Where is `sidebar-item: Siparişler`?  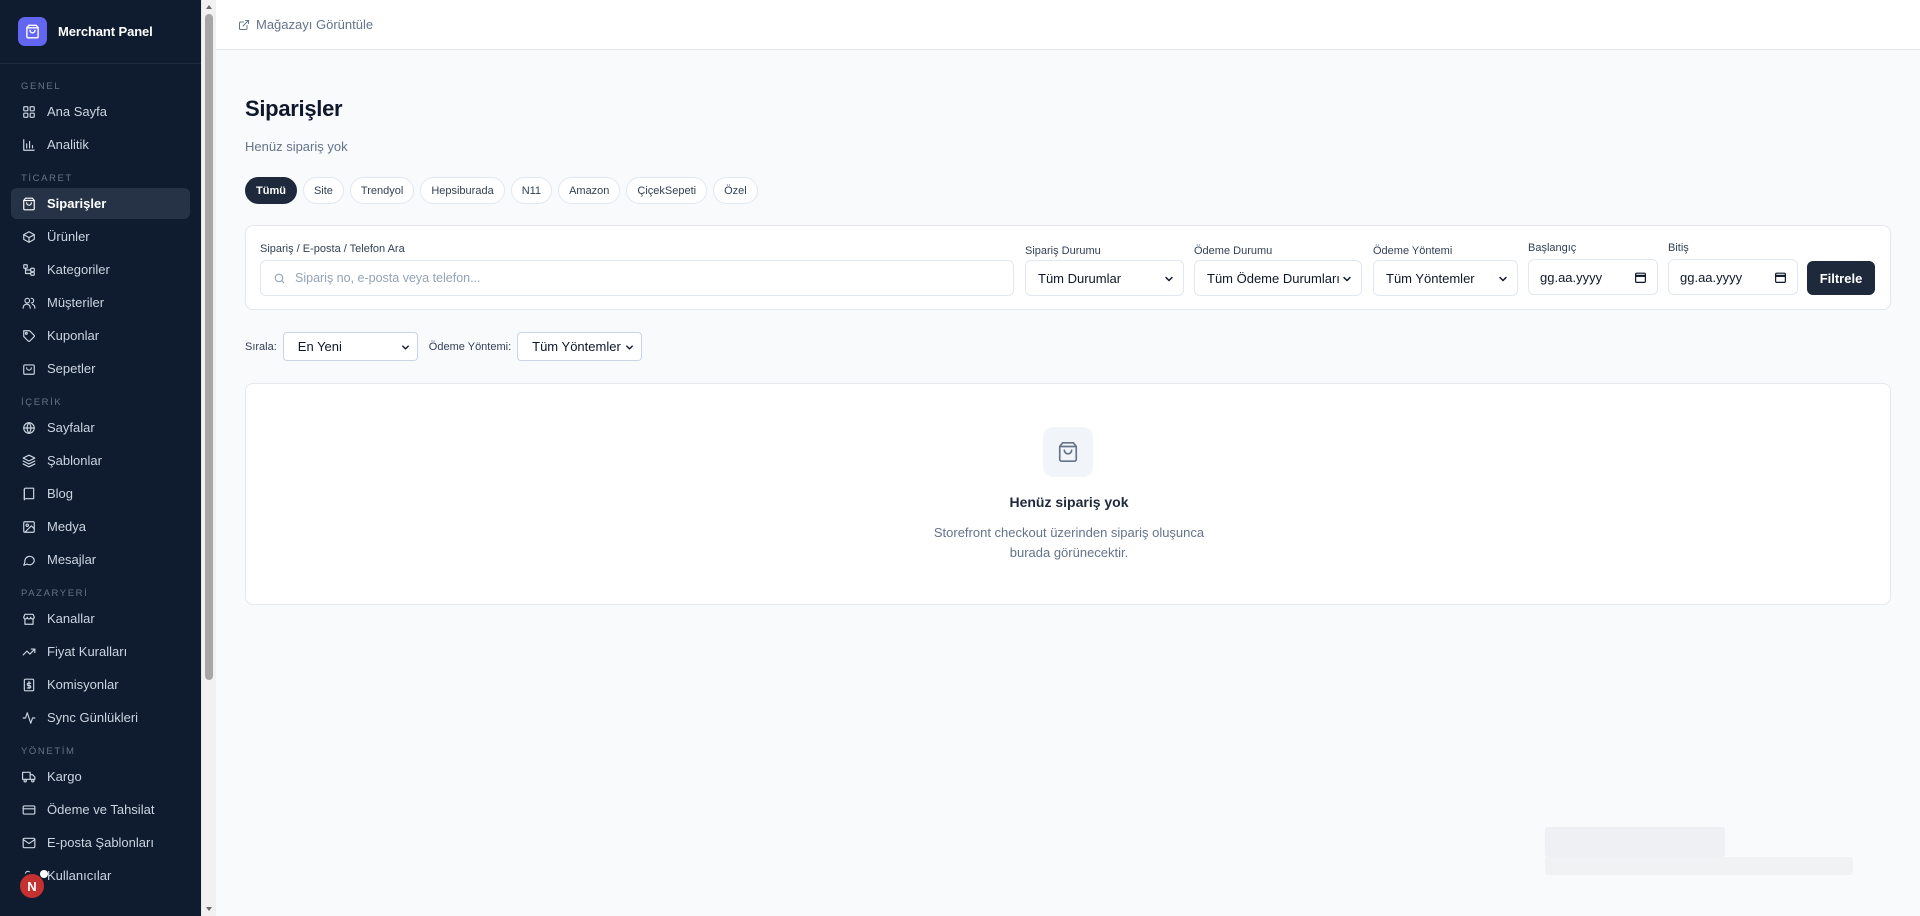
sidebar-item: Siparişler is located at coordinates (100, 203).